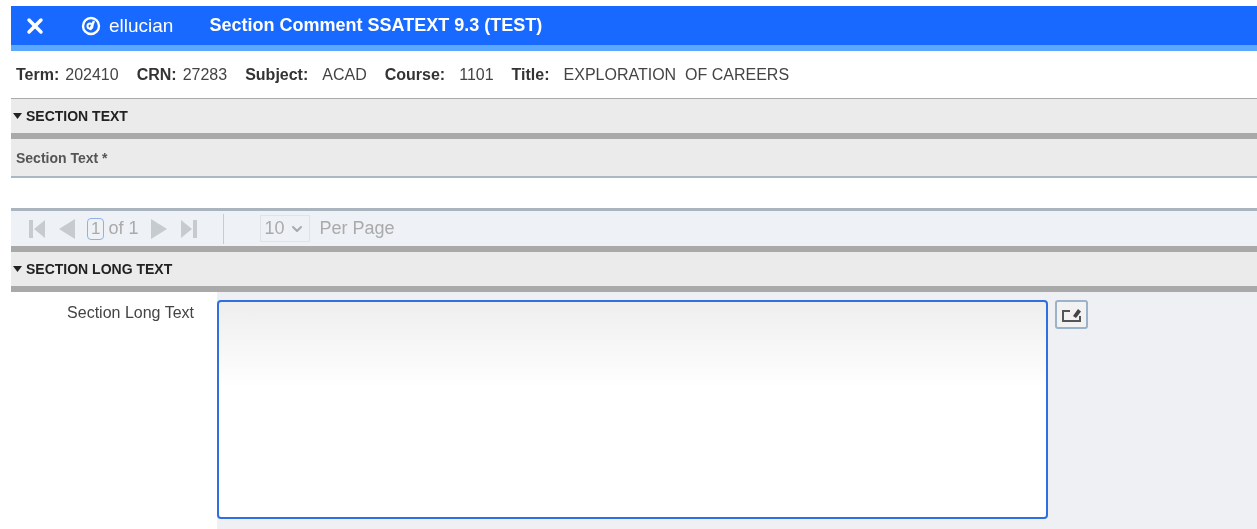  What do you see at coordinates (77, 116) in the screenshot?
I see `section-title: SECTION TEXT` at bounding box center [77, 116].